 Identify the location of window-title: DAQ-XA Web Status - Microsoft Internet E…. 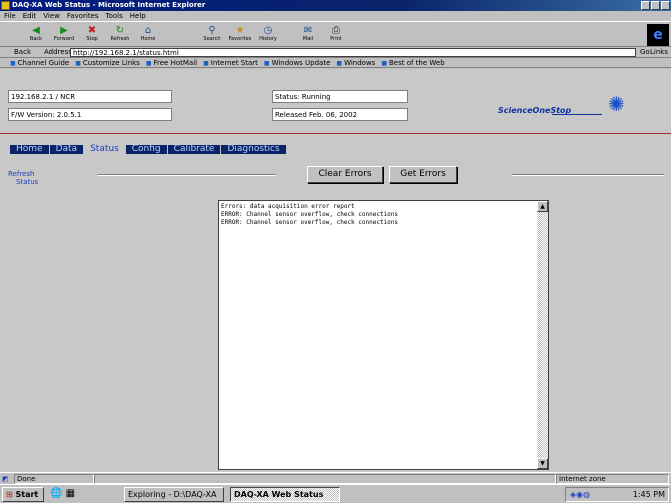
(109, 5).